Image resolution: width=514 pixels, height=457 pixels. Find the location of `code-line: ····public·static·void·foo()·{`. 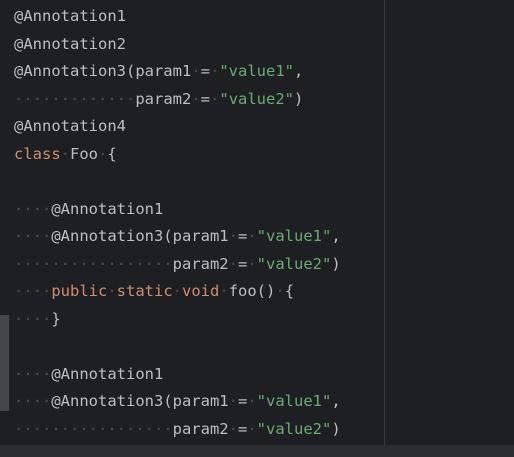

code-line: ····public·static·void·foo()·{ is located at coordinates (177, 292).